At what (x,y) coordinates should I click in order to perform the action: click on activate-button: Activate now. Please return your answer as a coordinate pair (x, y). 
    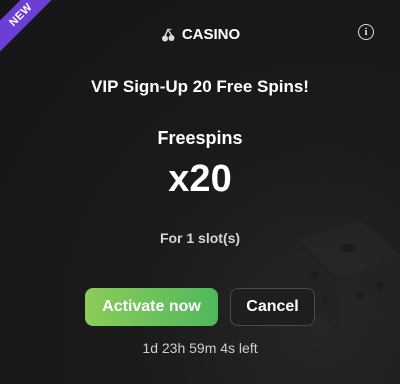
    Looking at the image, I should click on (151, 307).